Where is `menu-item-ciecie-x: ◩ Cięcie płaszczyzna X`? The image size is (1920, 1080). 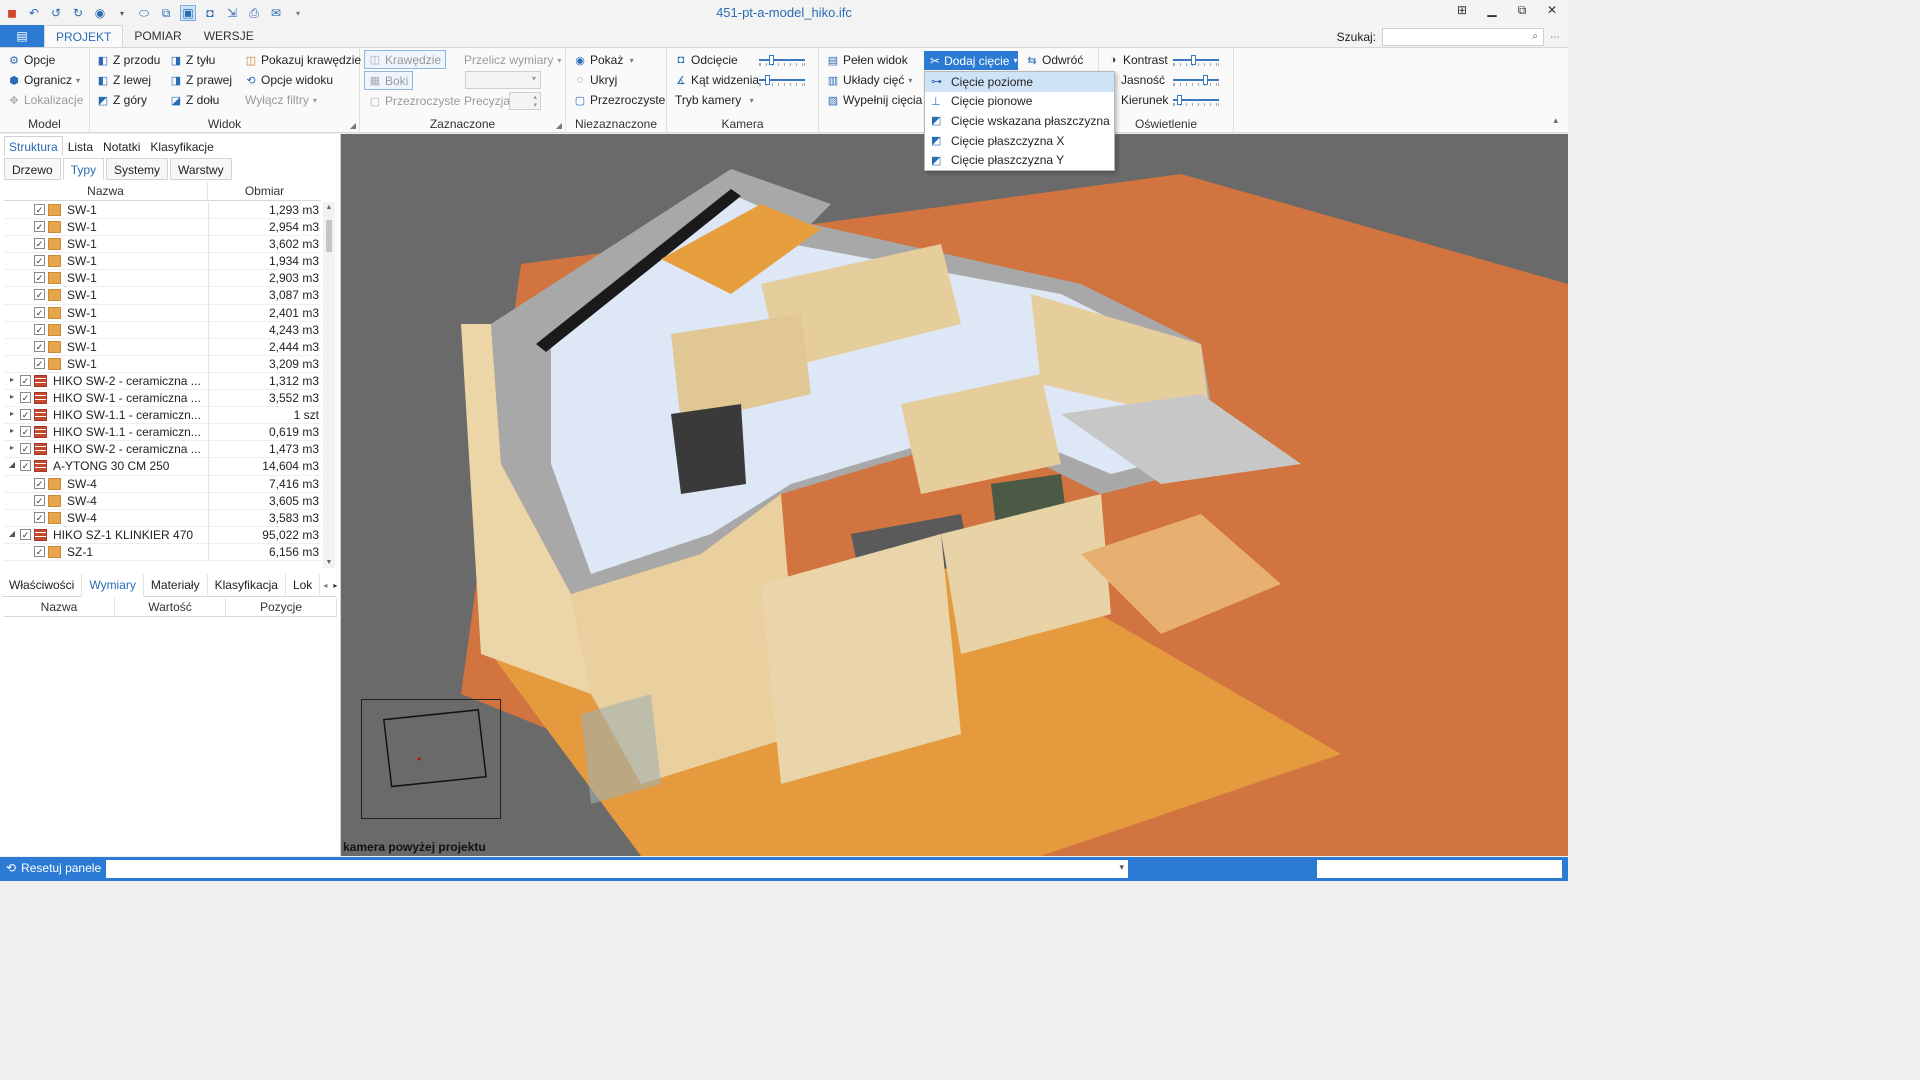 menu-item-ciecie-x: ◩ Cięcie płaszczyzna X is located at coordinates (1019, 141).